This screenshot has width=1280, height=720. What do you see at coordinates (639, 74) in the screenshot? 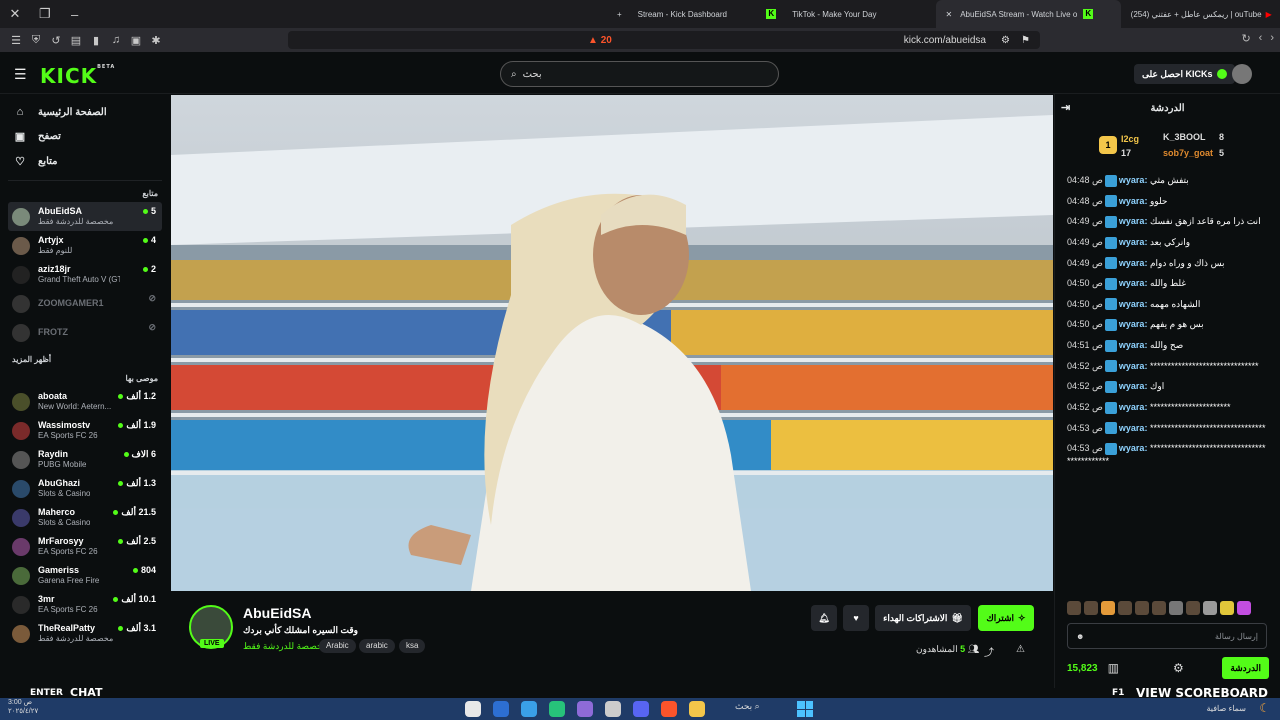
I see `search-input: ⌕ بحث` at bounding box center [639, 74].